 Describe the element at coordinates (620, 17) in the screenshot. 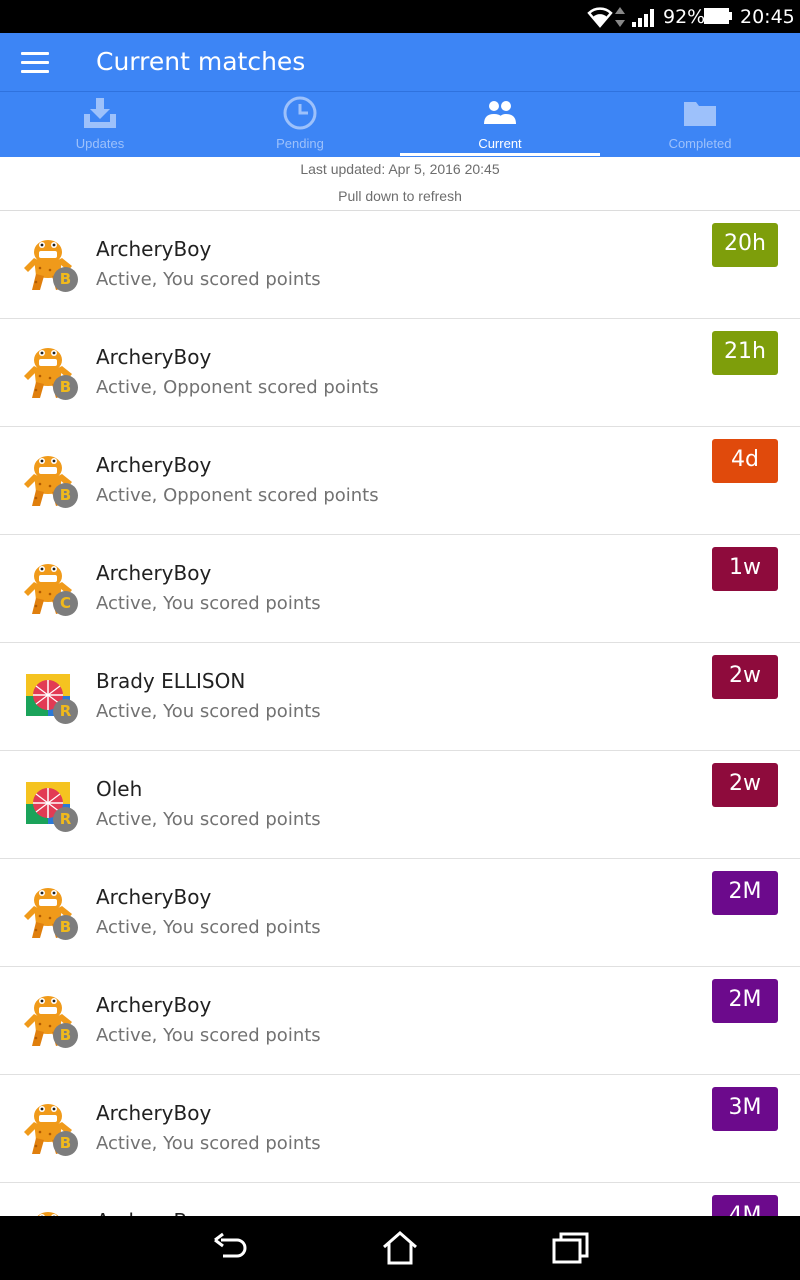

I see `data-activity-icon` at that location.